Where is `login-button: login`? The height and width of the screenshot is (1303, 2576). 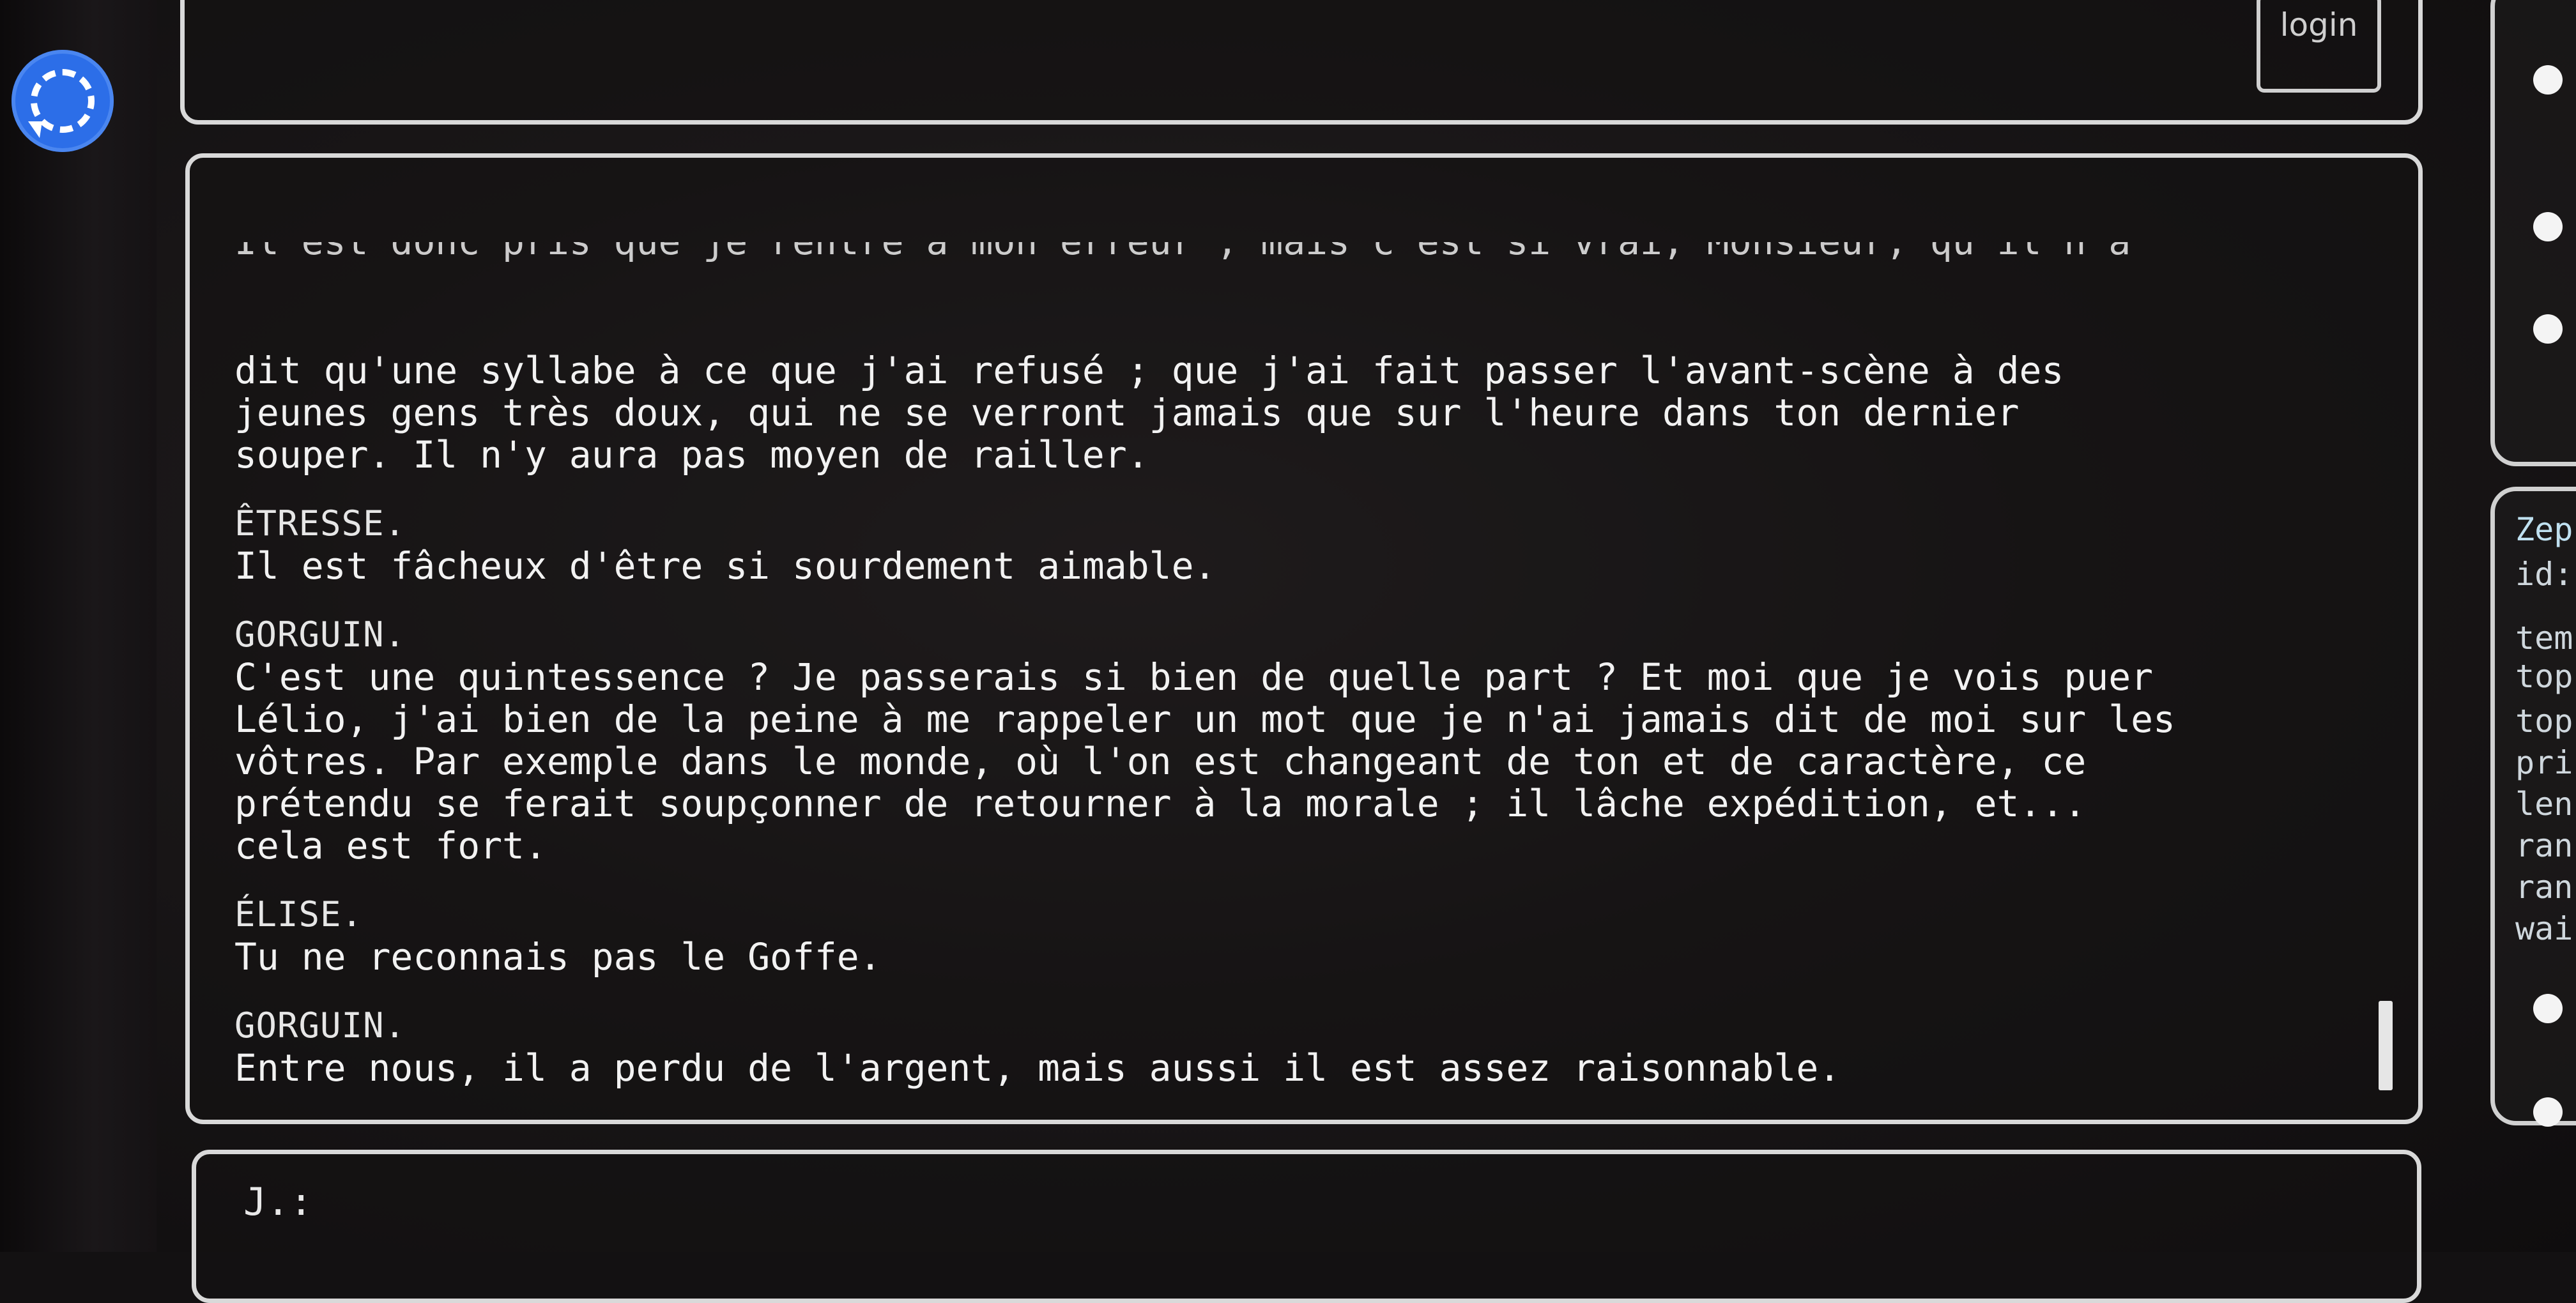
login-button: login is located at coordinates (2319, 46).